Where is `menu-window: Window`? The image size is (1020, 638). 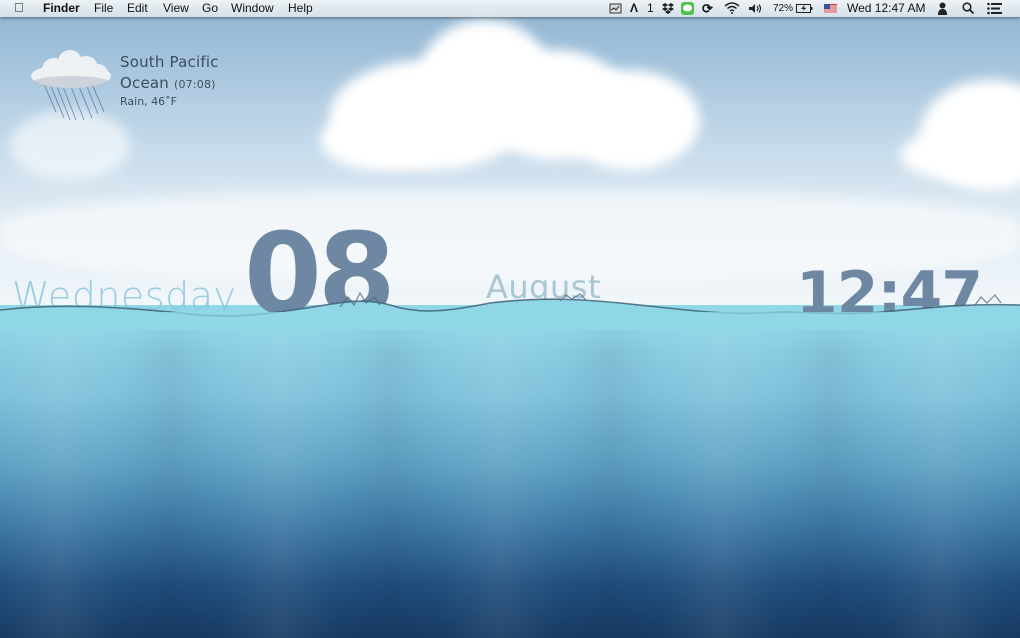 menu-window: Window is located at coordinates (252, 8).